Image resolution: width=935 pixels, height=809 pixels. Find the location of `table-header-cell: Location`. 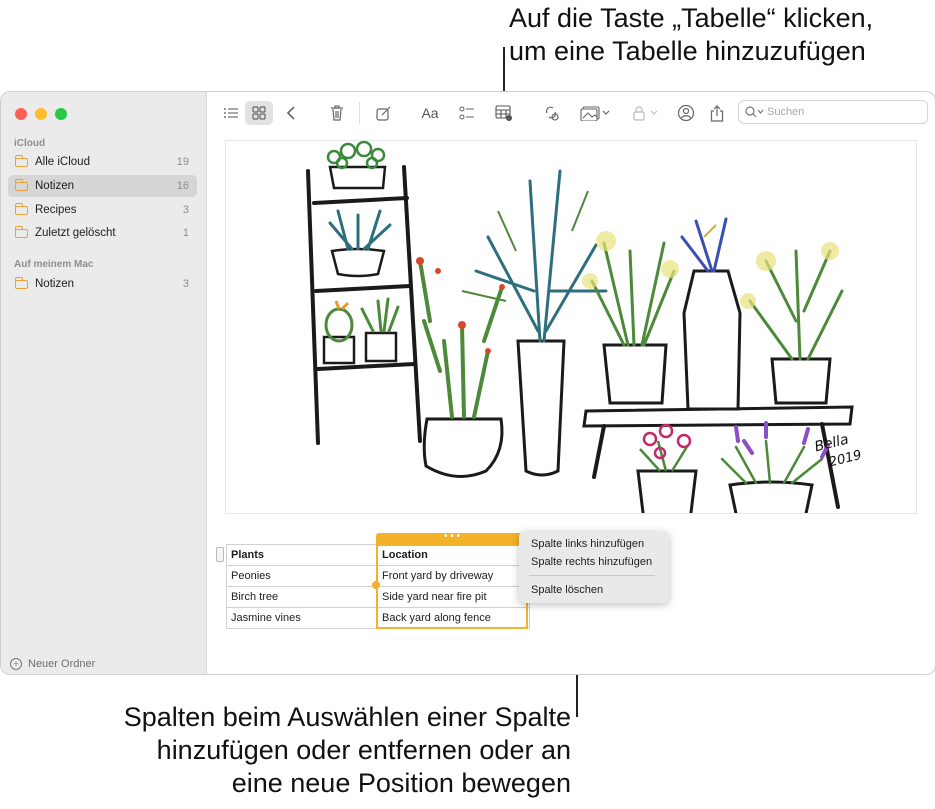

table-header-cell: Location is located at coordinates (453, 555).